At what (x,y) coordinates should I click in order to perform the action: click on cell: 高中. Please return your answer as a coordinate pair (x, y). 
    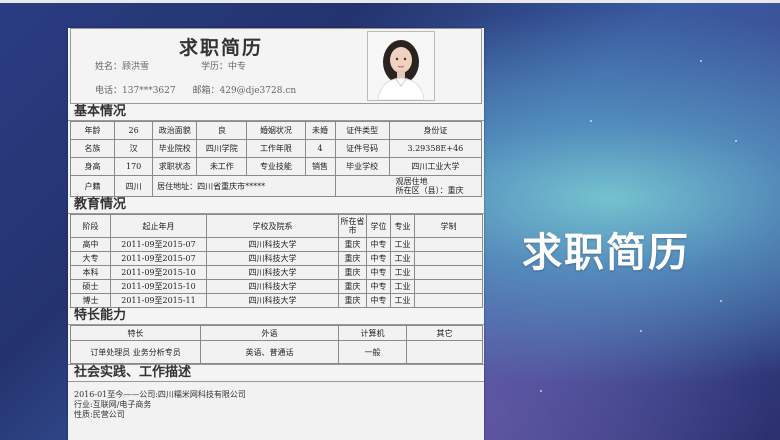
    Looking at the image, I should click on (90, 244).